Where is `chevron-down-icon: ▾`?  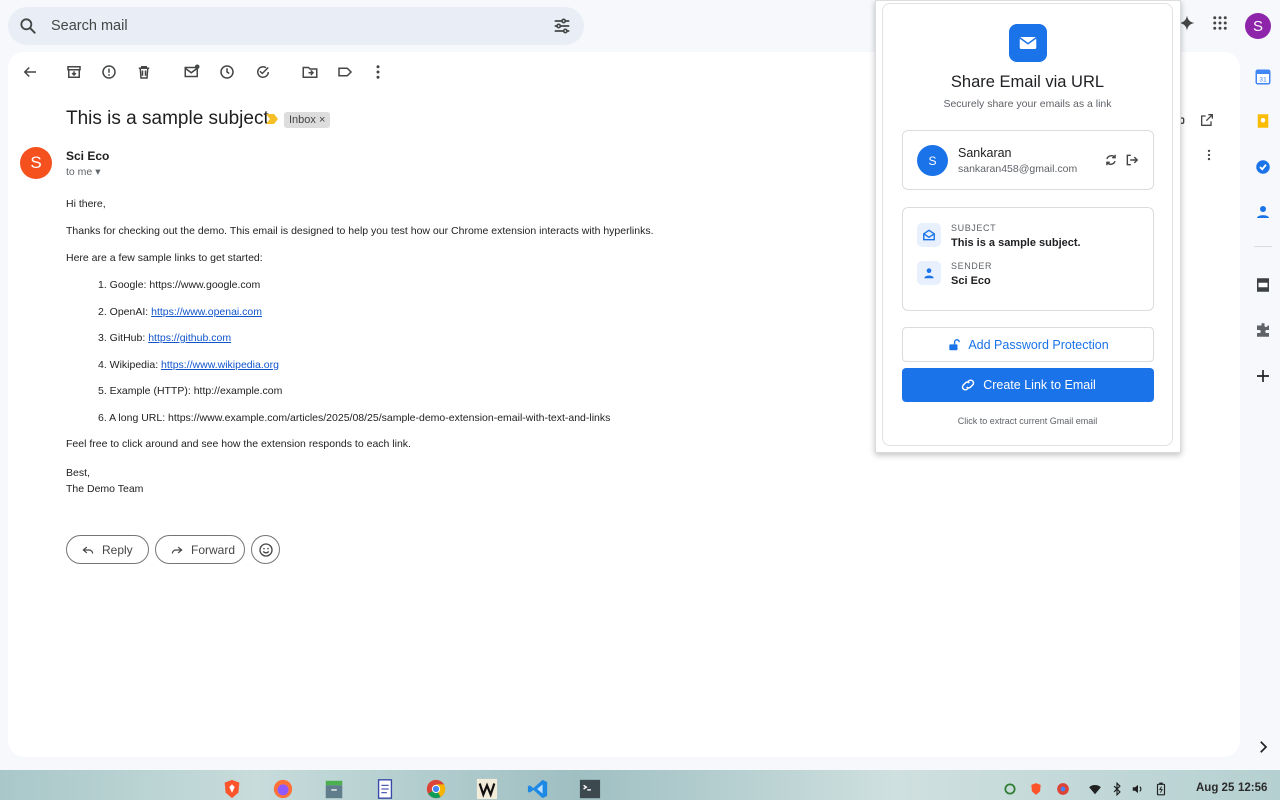
chevron-down-icon: ▾ is located at coordinates (97, 172).